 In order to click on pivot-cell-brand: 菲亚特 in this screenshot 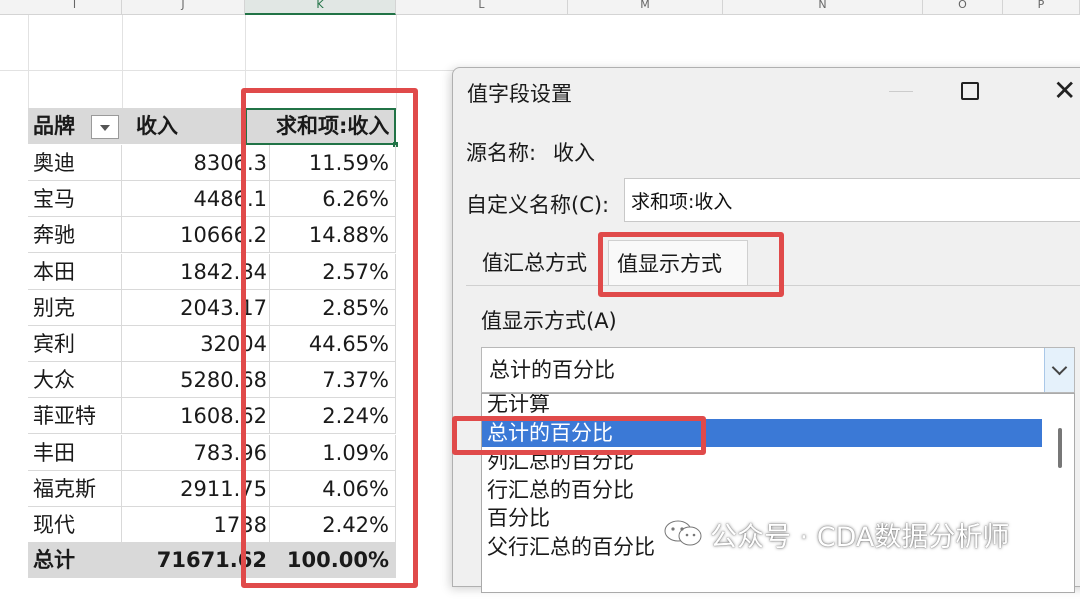, I will do `click(75, 416)`.